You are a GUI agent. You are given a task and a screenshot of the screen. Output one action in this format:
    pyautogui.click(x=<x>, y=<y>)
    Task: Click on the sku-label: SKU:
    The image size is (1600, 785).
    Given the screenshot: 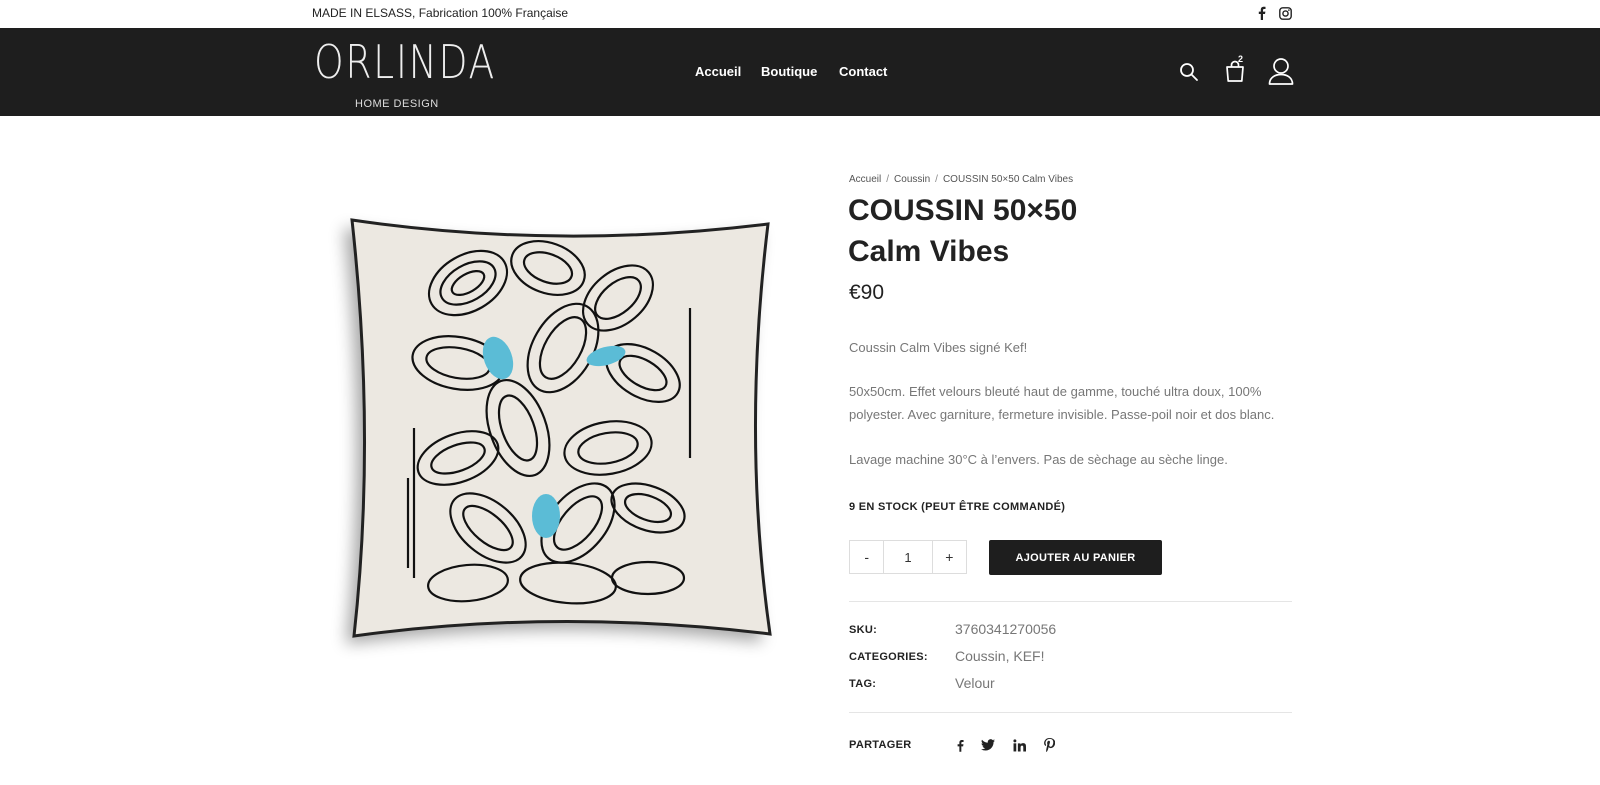 What is the action you would take?
    pyautogui.click(x=863, y=630)
    